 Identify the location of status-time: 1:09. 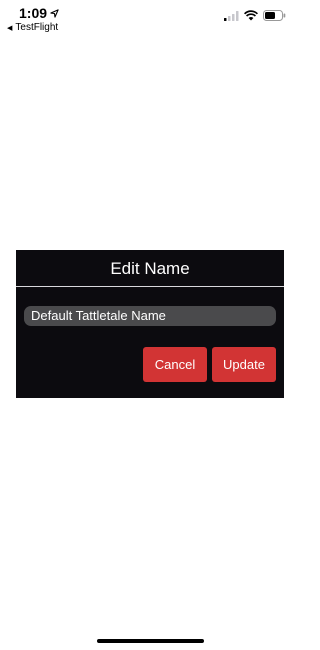
(39, 13).